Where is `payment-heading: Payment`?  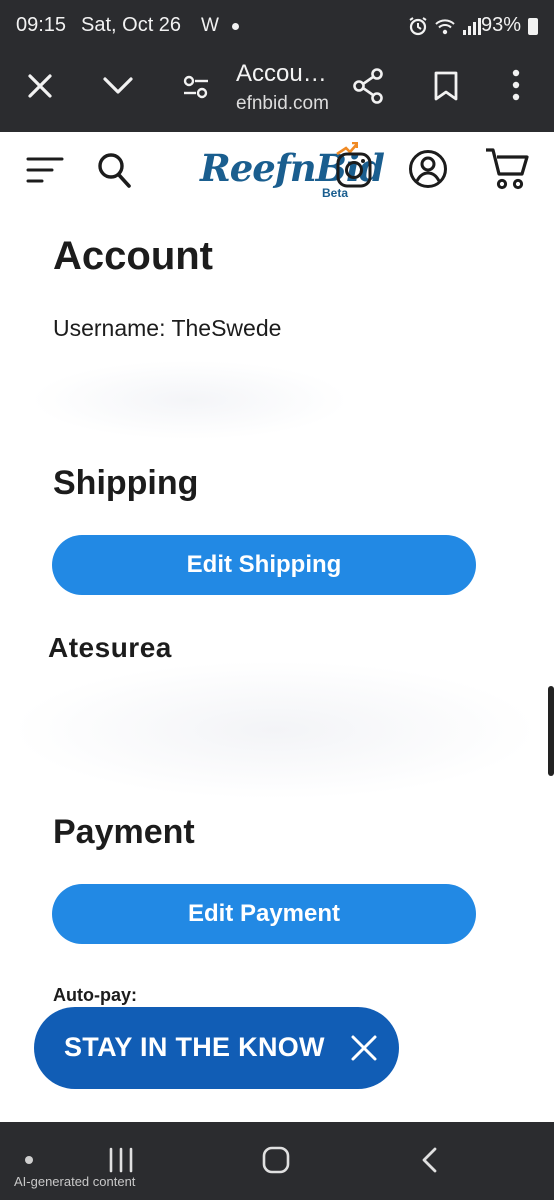
payment-heading: Payment is located at coordinates (124, 832).